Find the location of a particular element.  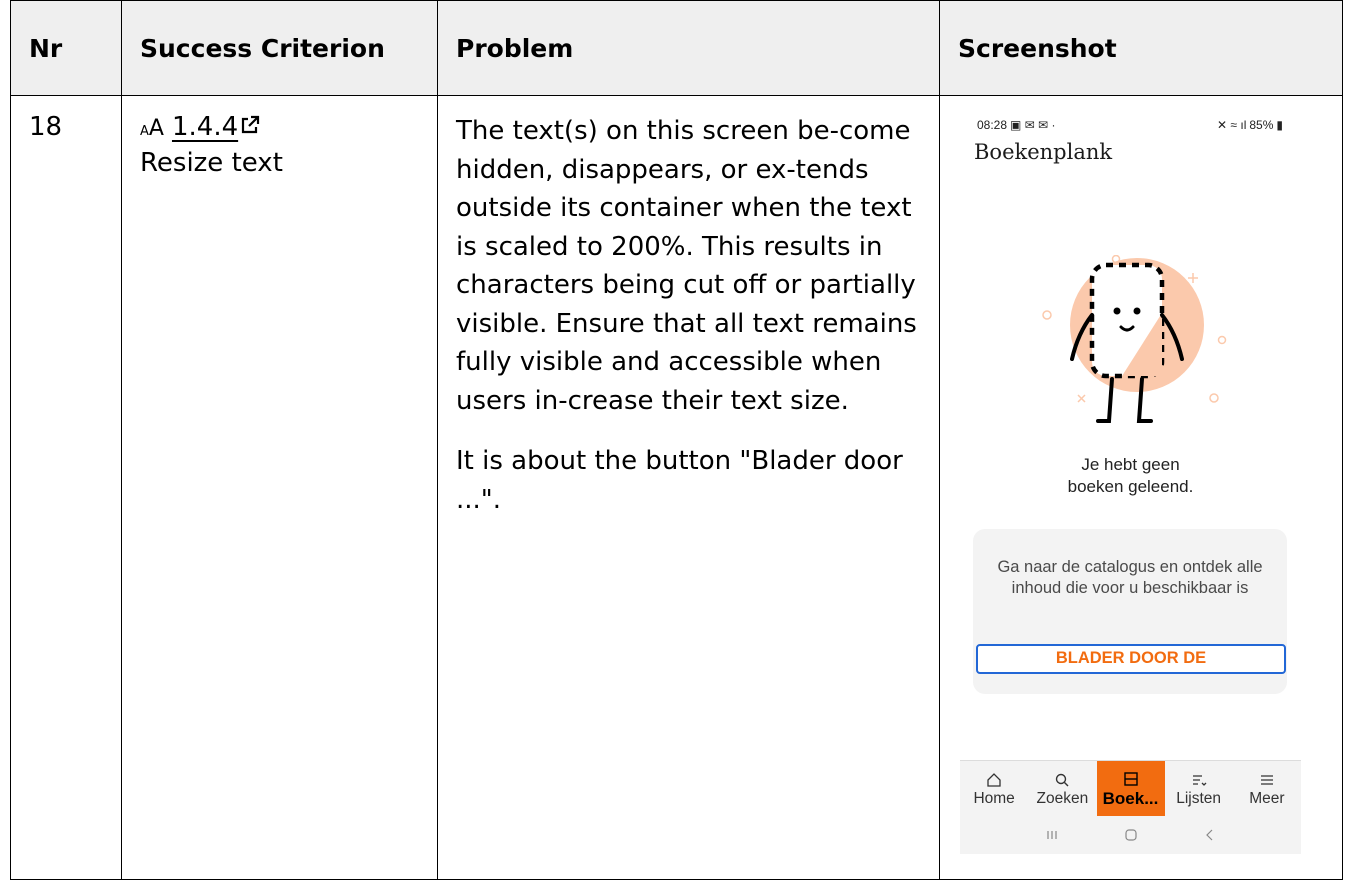

signal-icons: ✕ ≈ ıl is located at coordinates (1232, 125).